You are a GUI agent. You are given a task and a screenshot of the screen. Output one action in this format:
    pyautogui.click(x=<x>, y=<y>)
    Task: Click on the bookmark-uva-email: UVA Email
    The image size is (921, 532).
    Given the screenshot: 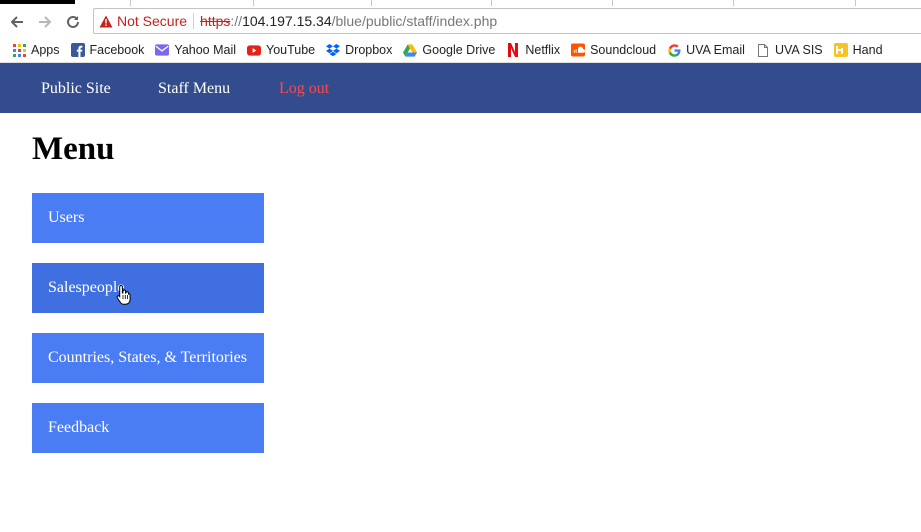 What is the action you would take?
    pyautogui.click(x=706, y=50)
    